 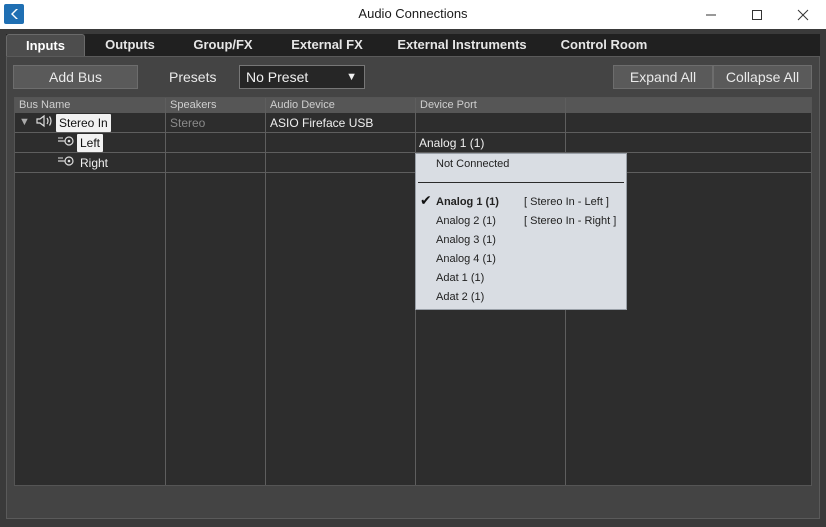 What do you see at coordinates (451, 143) in the screenshot?
I see `device-port-value: Analog 1 (1)` at bounding box center [451, 143].